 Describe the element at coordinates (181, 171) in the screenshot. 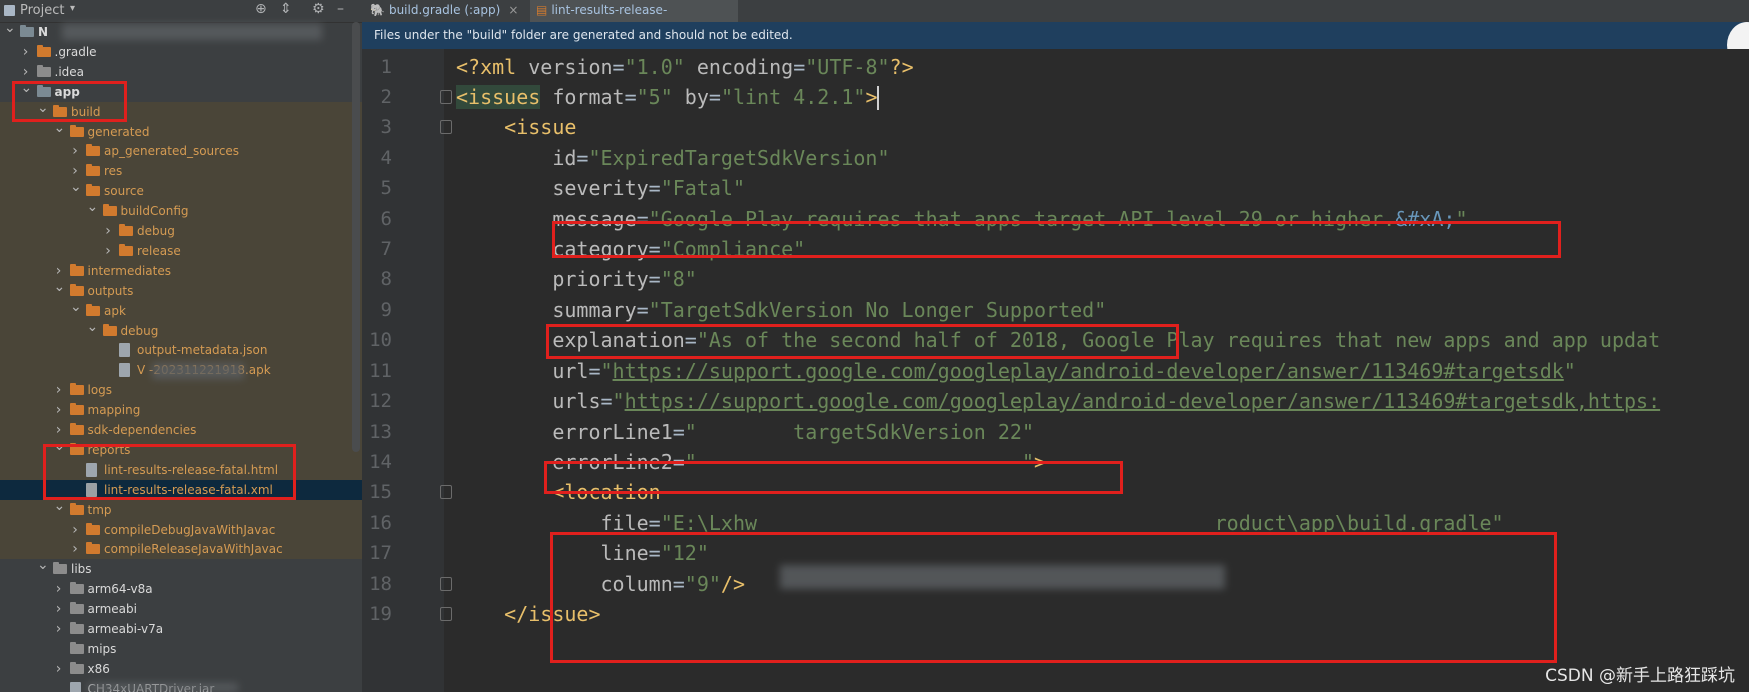

I see `tree-item: › res` at that location.